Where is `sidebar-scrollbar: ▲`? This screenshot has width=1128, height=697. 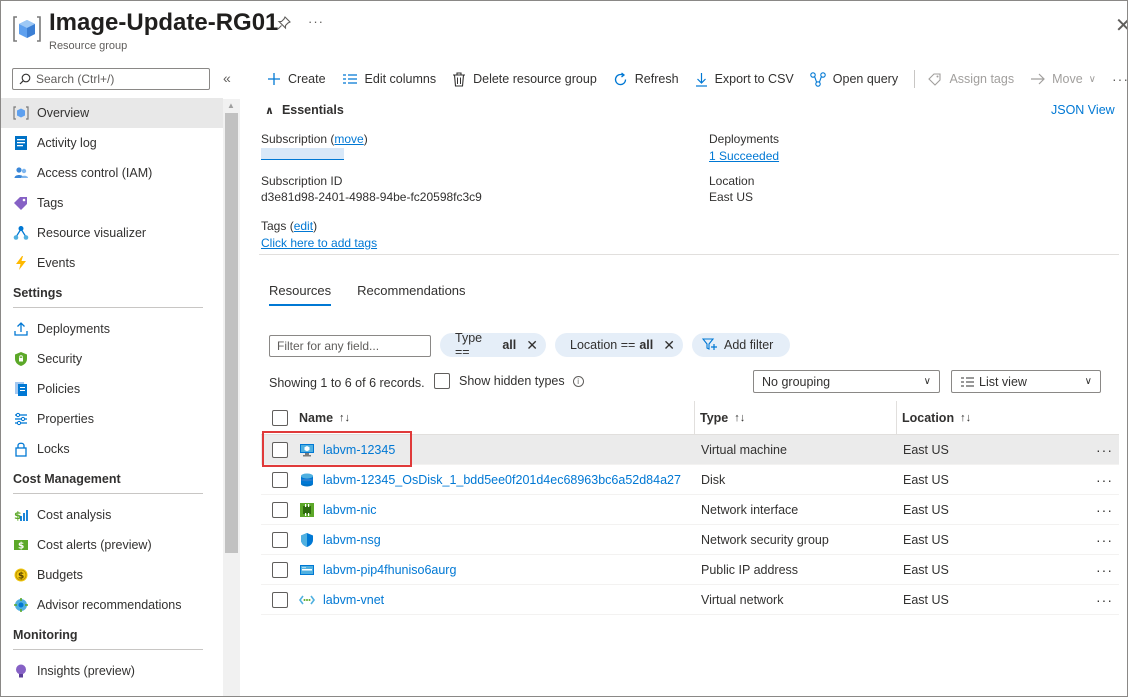 sidebar-scrollbar: ▲ is located at coordinates (231, 397).